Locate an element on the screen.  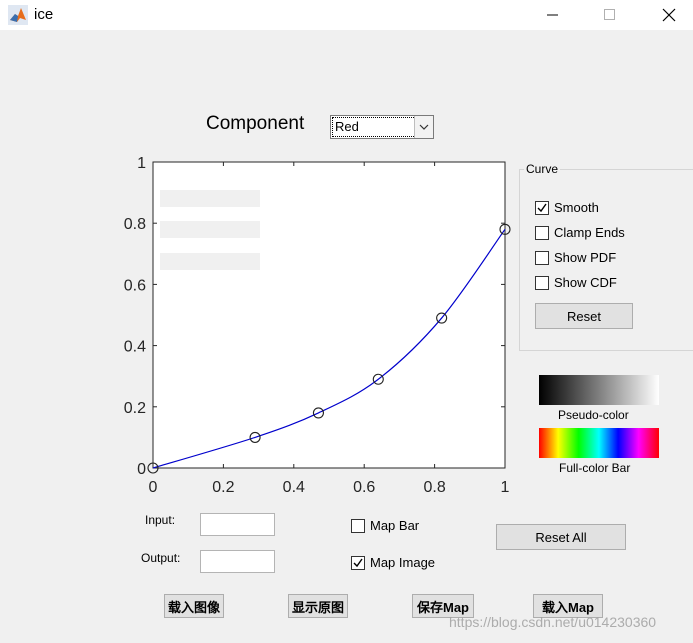
show-cdf-checkbox: Show CDF is located at coordinates (576, 282).